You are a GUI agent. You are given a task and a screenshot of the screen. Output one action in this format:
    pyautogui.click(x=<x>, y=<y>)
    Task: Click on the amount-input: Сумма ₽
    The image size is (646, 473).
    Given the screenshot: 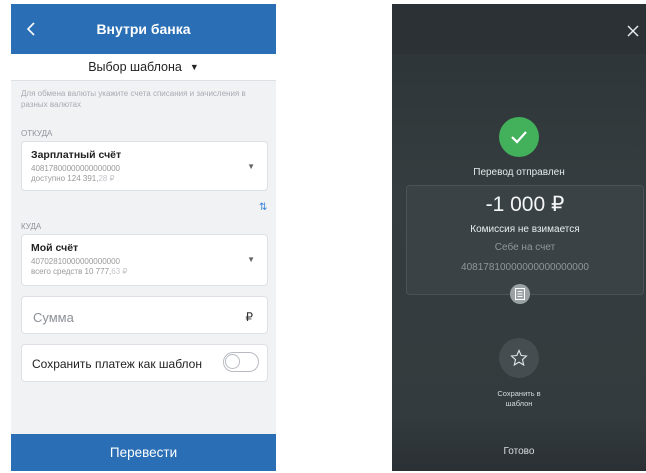 What is the action you would take?
    pyautogui.click(x=144, y=315)
    